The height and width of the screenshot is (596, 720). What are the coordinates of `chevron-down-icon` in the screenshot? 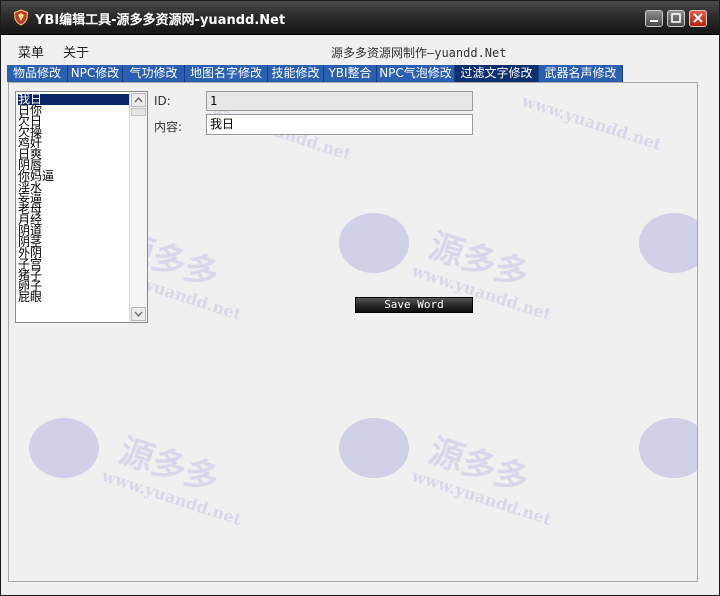 It's located at (138, 314).